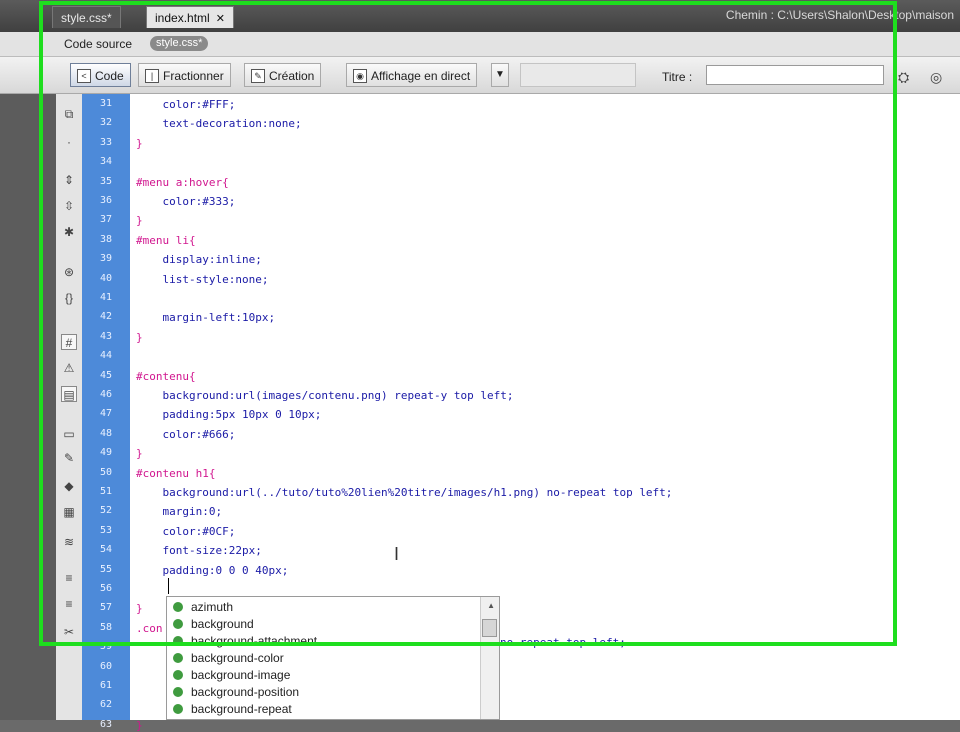 This screenshot has width=960, height=732. Describe the element at coordinates (491, 605) in the screenshot. I see `scroll-up-icon: ▲` at that location.